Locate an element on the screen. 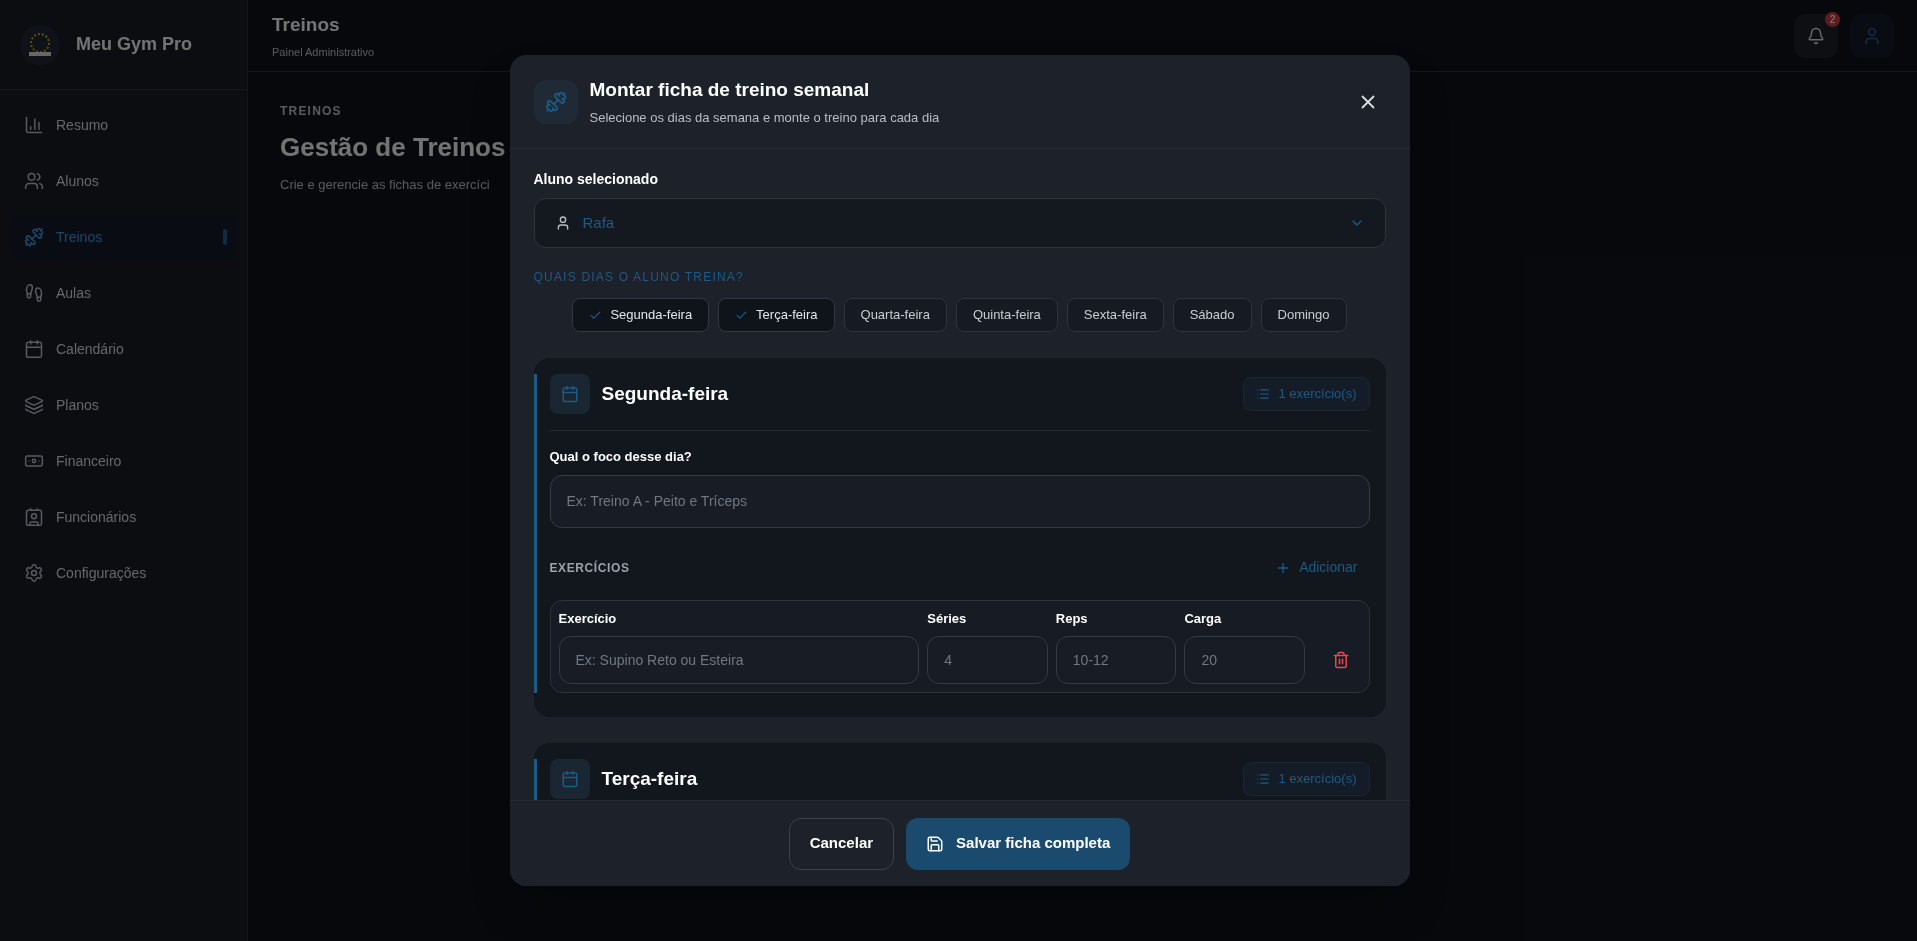  input-field: Ex: Supino Reto ou Esteira is located at coordinates (739, 660).